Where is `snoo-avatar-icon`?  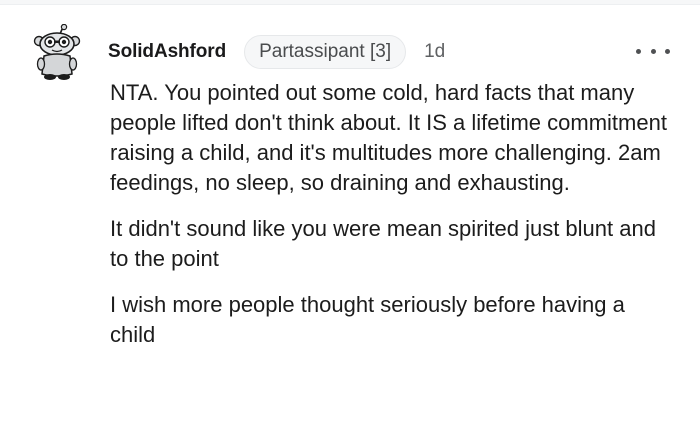
snoo-avatar-icon is located at coordinates (57, 52).